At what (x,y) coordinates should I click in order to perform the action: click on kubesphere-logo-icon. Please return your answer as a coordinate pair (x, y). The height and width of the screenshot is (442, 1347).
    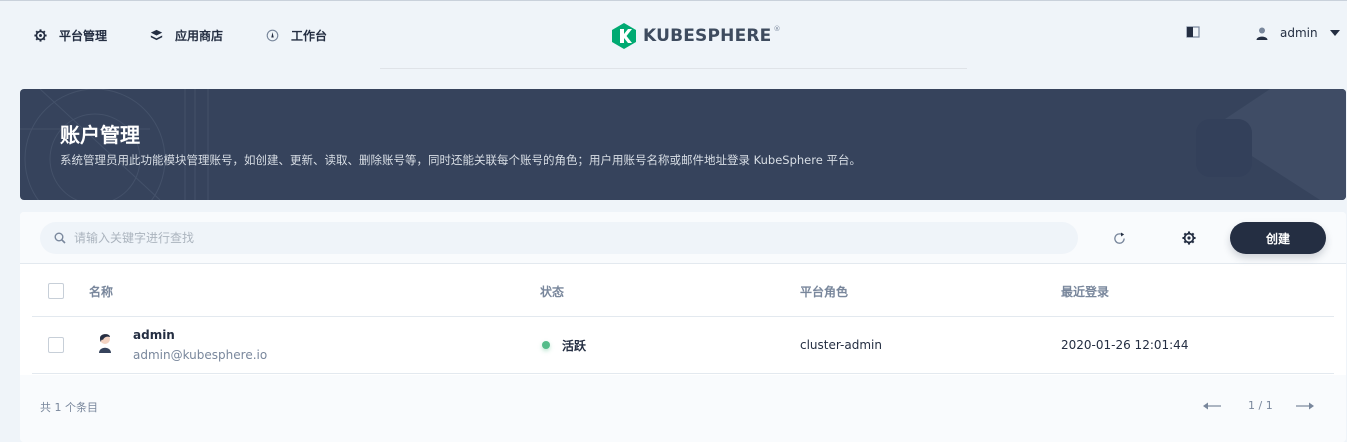
    Looking at the image, I should click on (624, 36).